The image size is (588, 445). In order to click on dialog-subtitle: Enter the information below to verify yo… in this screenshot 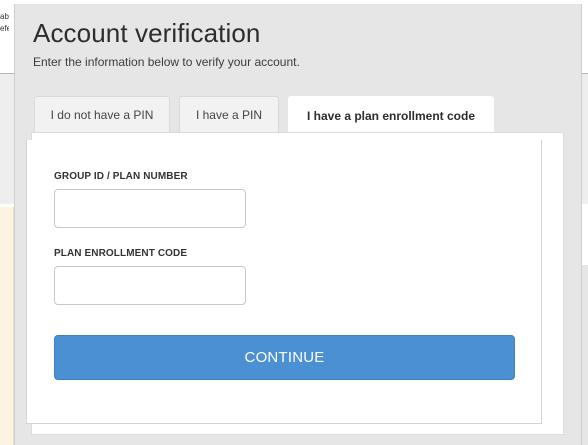, I will do `click(166, 62)`.